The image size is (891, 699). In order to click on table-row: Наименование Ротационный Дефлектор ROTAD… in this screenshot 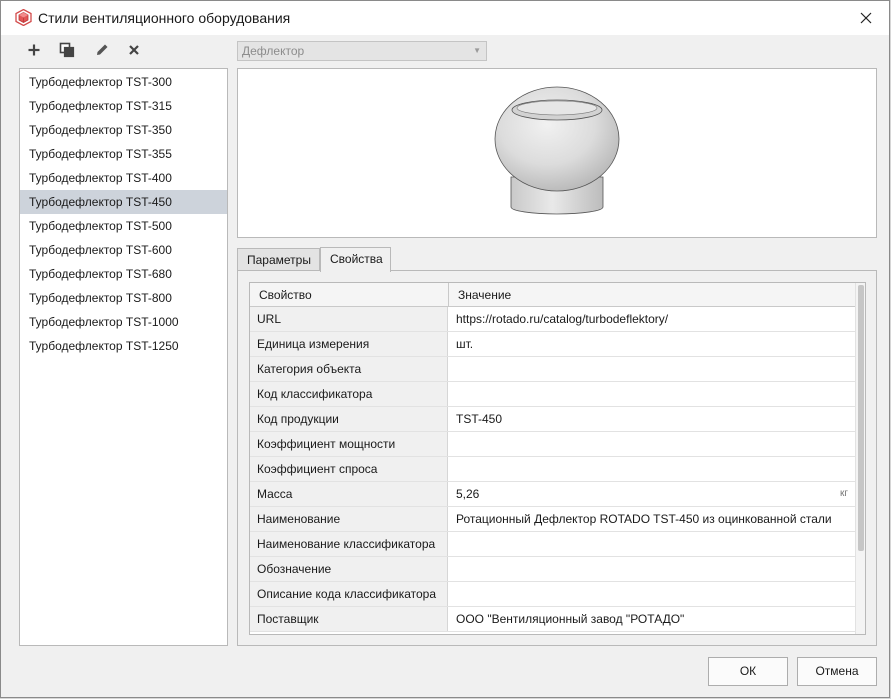, I will do `click(553, 519)`.